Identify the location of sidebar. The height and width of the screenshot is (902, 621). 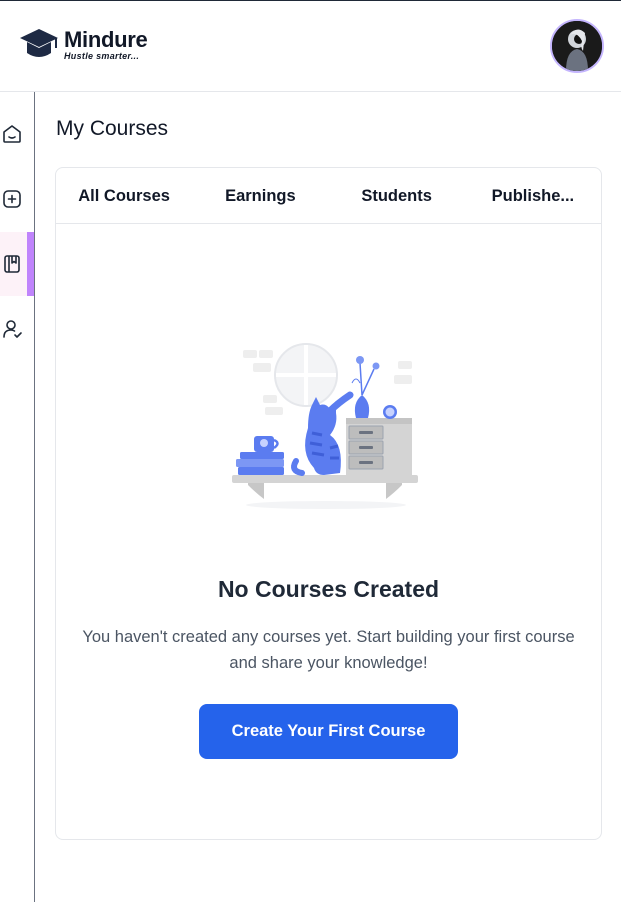
(17, 497).